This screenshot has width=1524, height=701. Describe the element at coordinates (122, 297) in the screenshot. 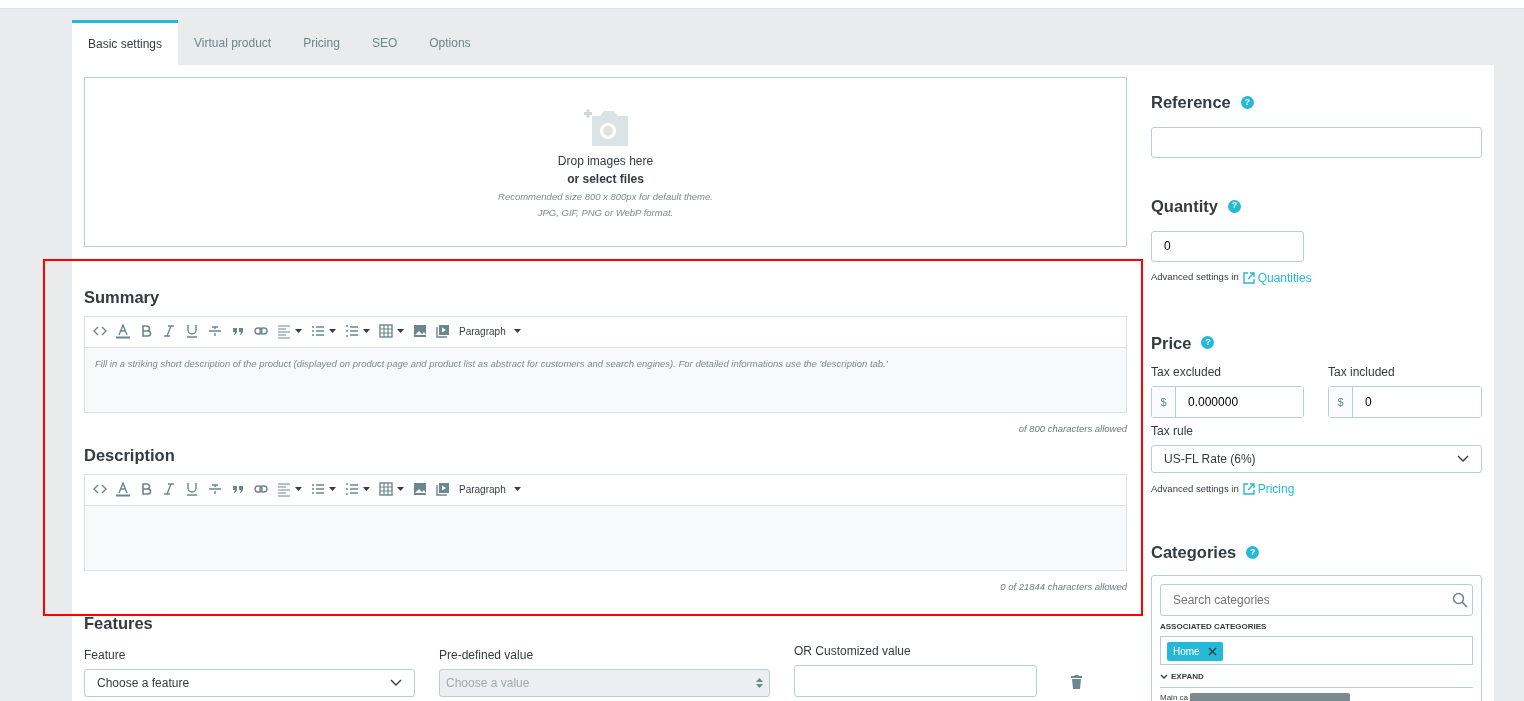

I see `section-heading: Summary` at that location.